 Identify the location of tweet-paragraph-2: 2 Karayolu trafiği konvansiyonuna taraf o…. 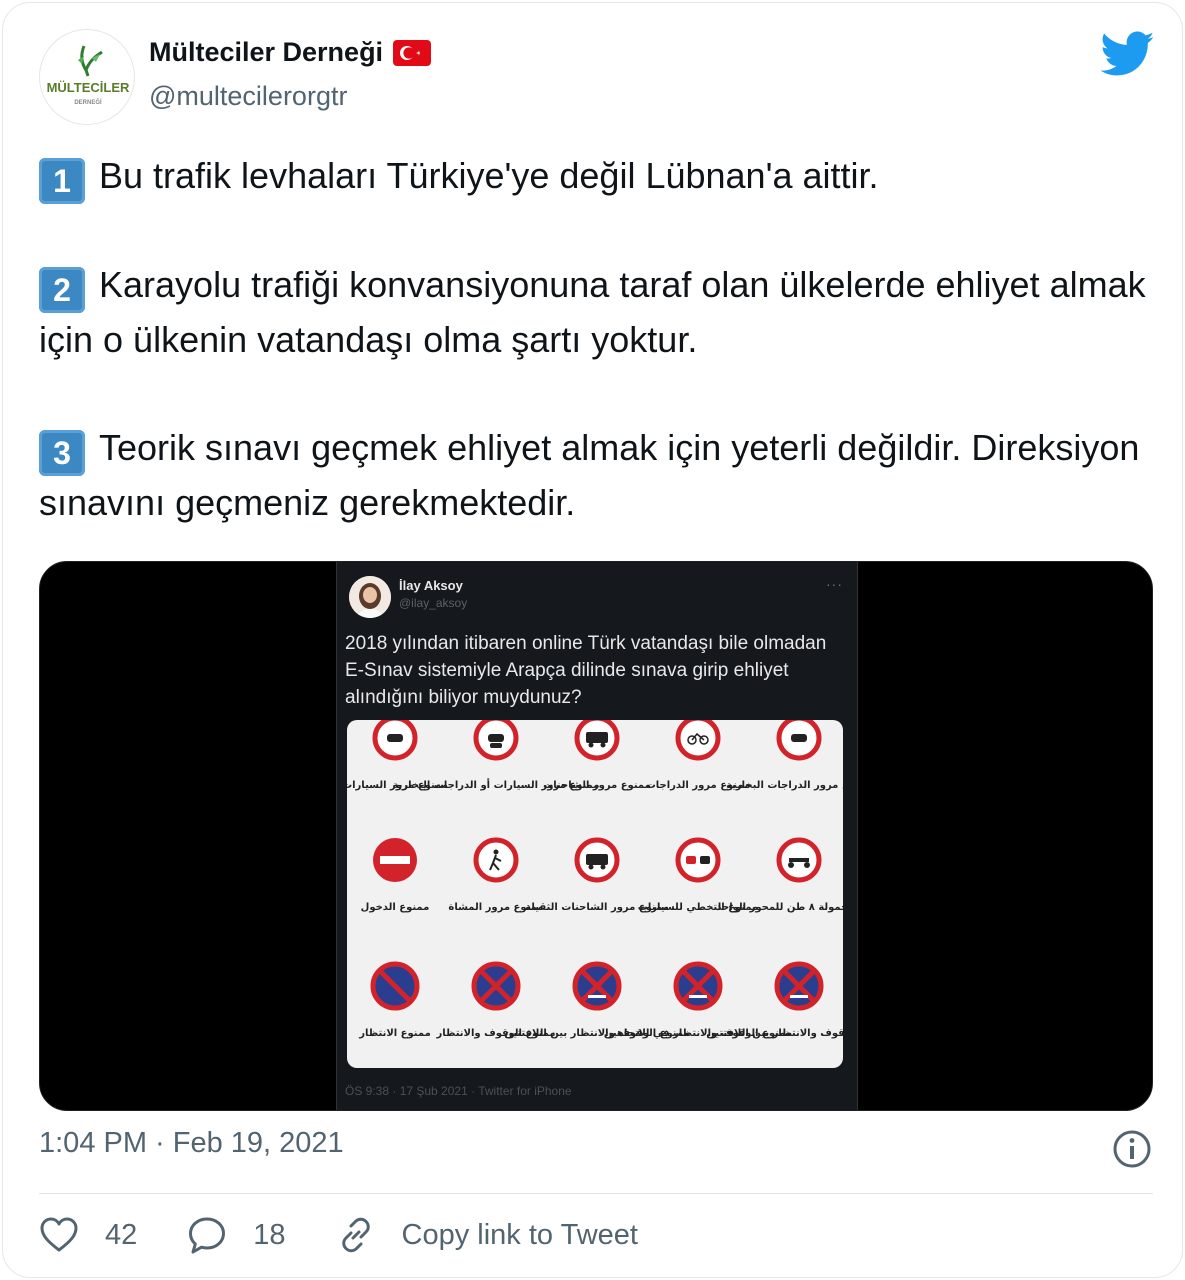
(596, 312).